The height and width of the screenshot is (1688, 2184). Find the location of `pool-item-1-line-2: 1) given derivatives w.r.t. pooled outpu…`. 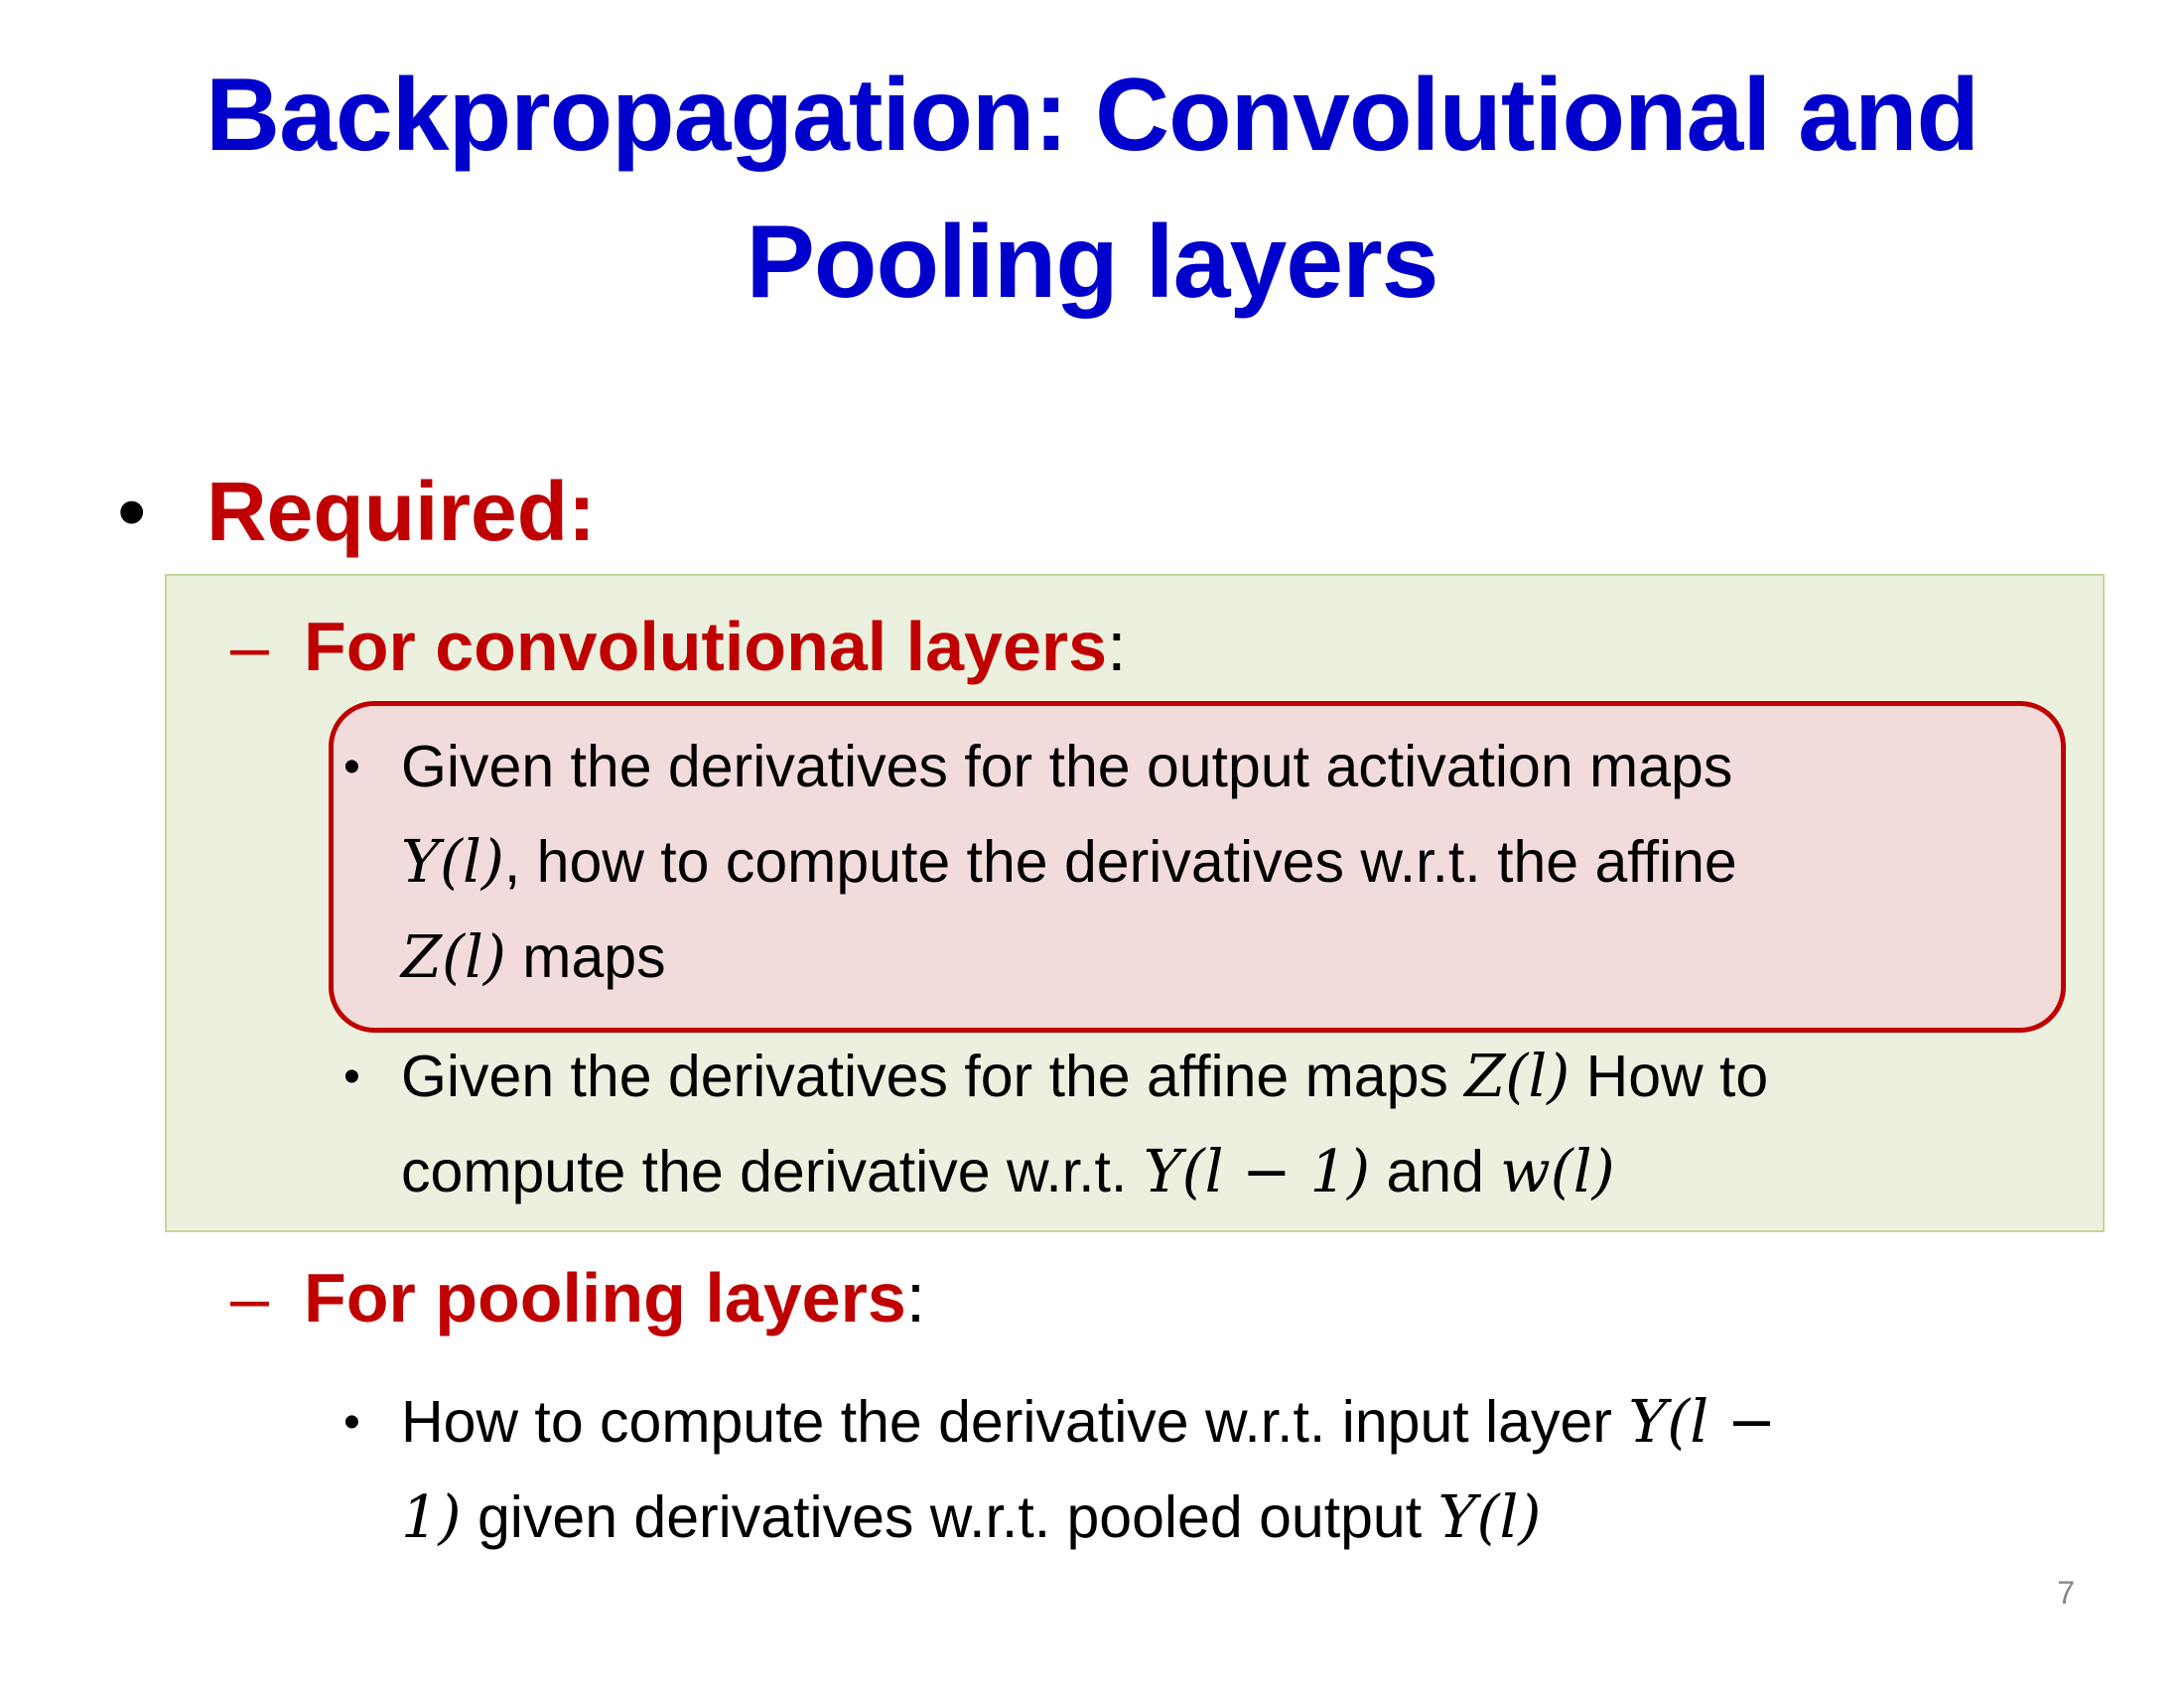

pool-item-1-line-2: 1) given derivatives w.r.t. pooled outpu… is located at coordinates (971, 1517).